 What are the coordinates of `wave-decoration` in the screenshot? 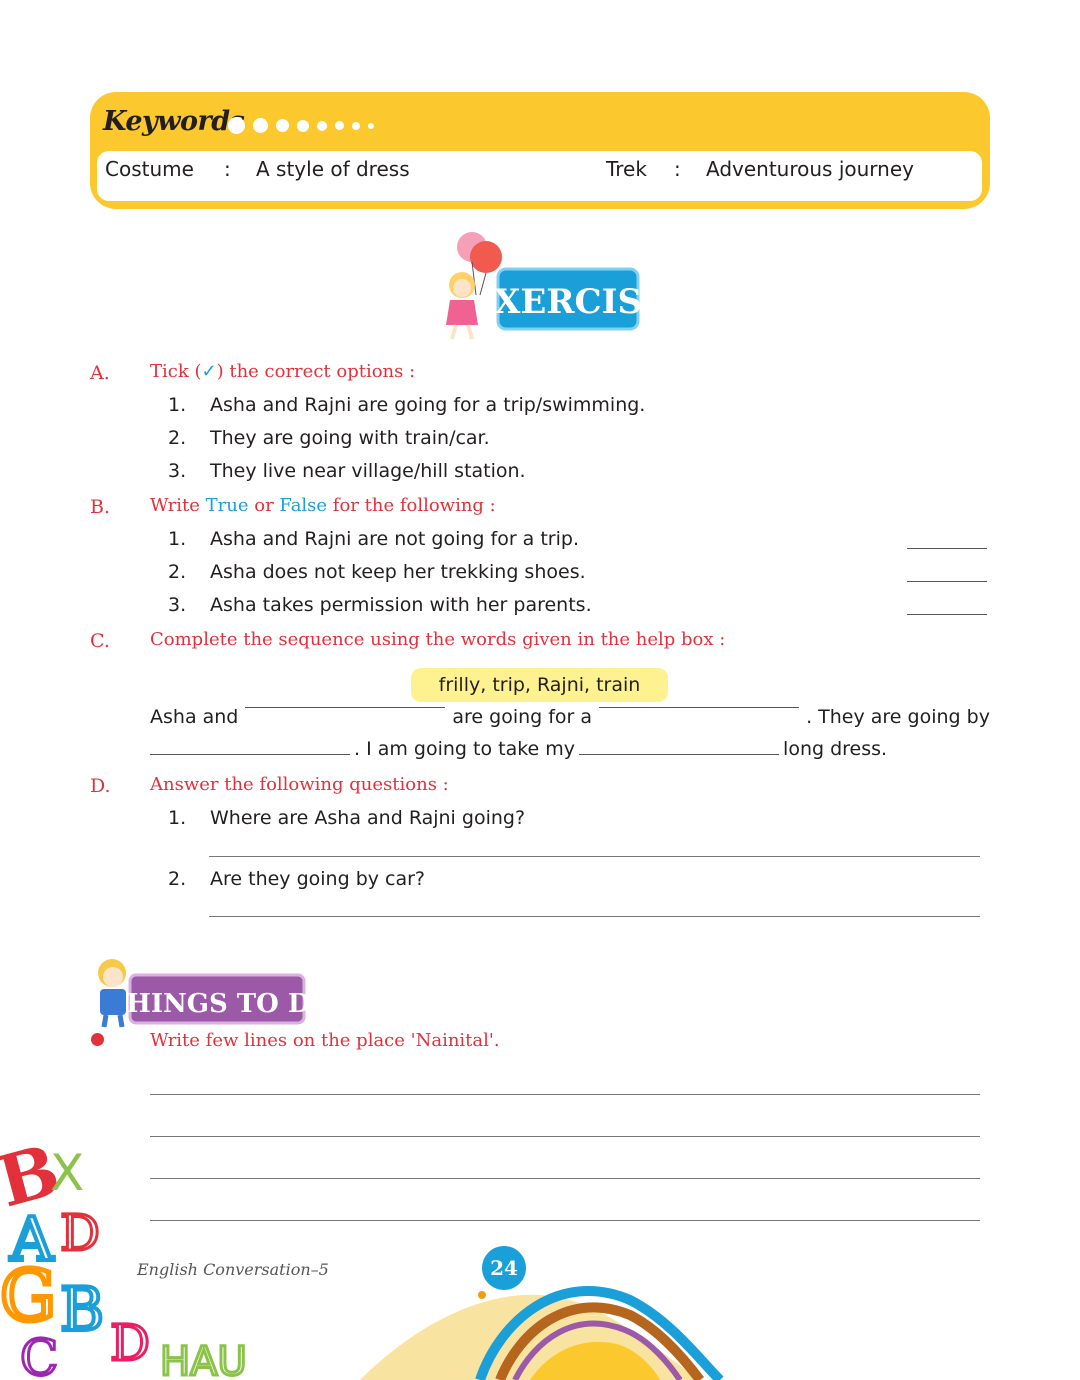 It's located at (542, 1333).